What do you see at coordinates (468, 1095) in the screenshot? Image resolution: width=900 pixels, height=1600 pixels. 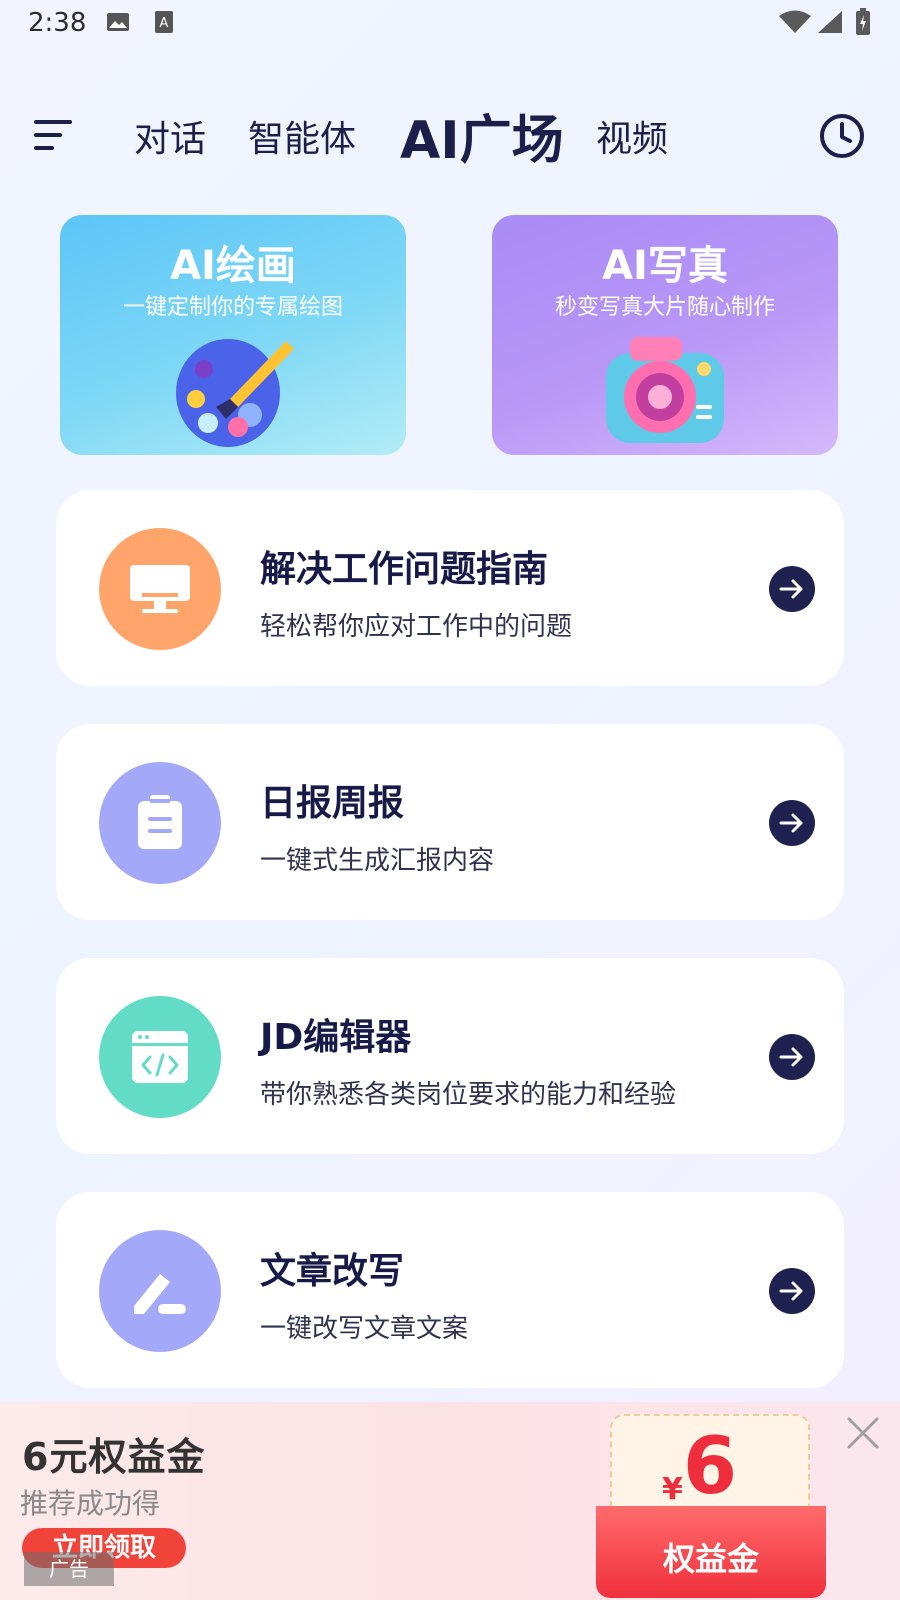 I see `card-description: 带你熟悉各类岗位要求的能力和经验` at bounding box center [468, 1095].